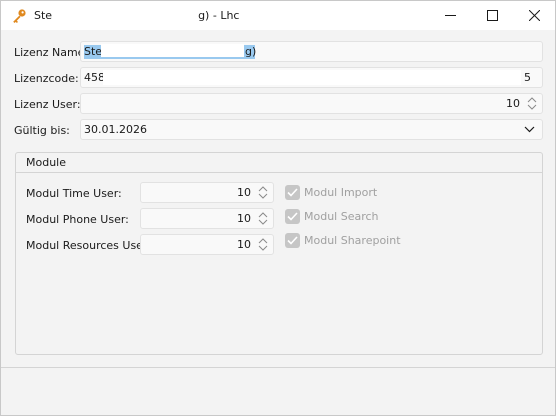 This screenshot has width=556, height=416. Describe the element at coordinates (207, 192) in the screenshot. I see `modul-time-user-stepper: 10` at that location.